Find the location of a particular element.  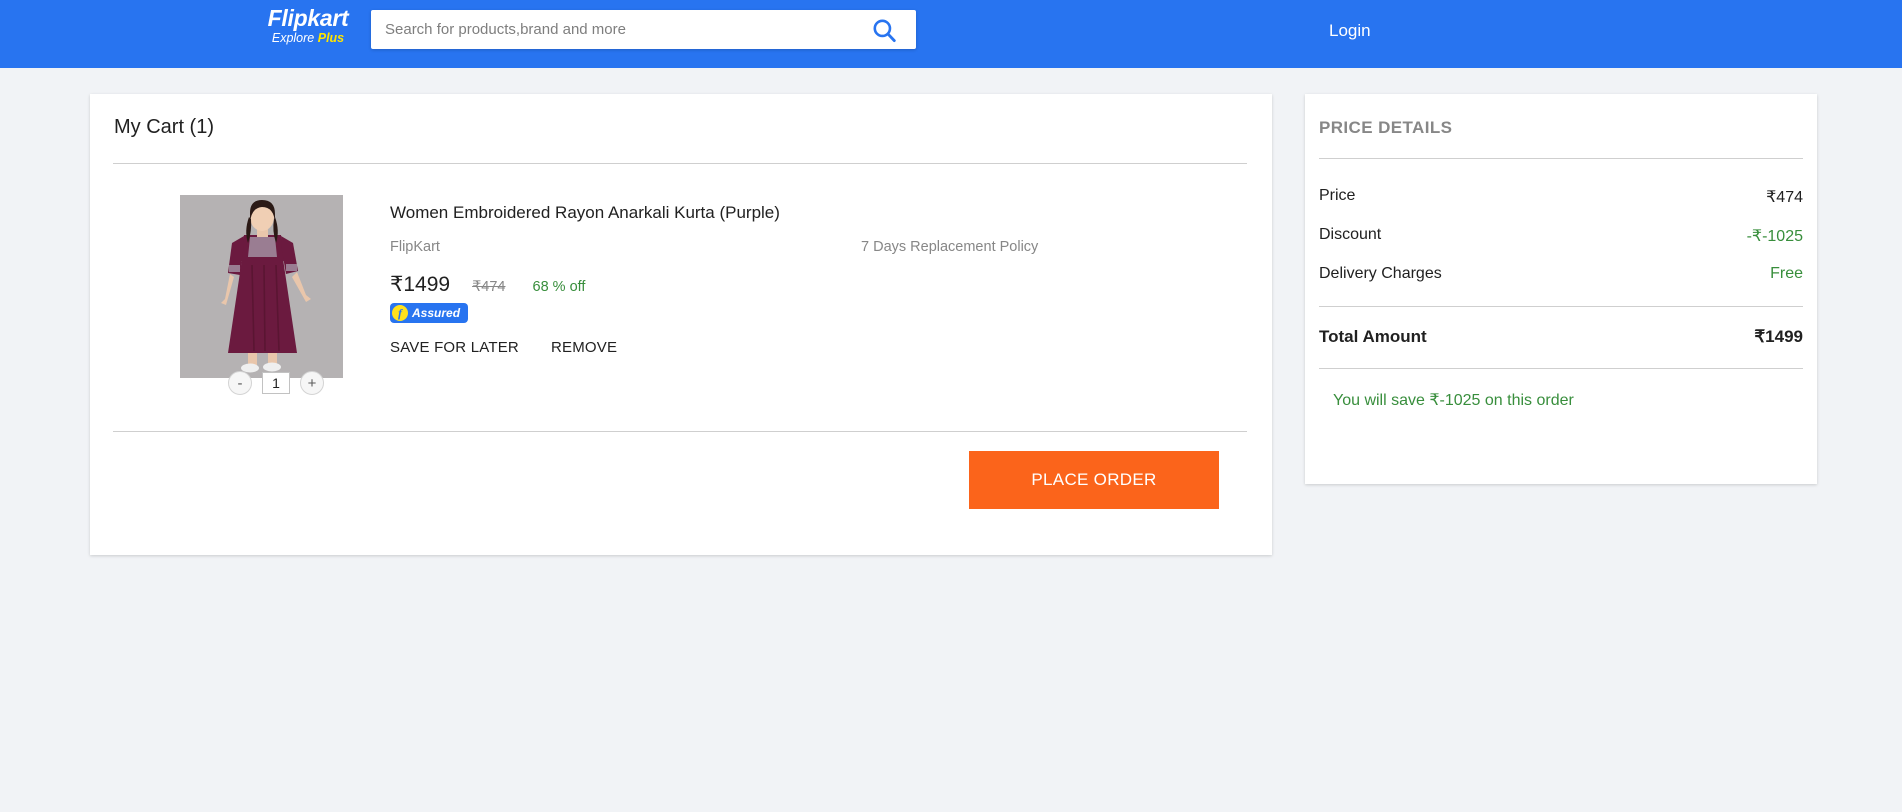

save-for-later-button: SAVE FOR LATER is located at coordinates (454, 347).